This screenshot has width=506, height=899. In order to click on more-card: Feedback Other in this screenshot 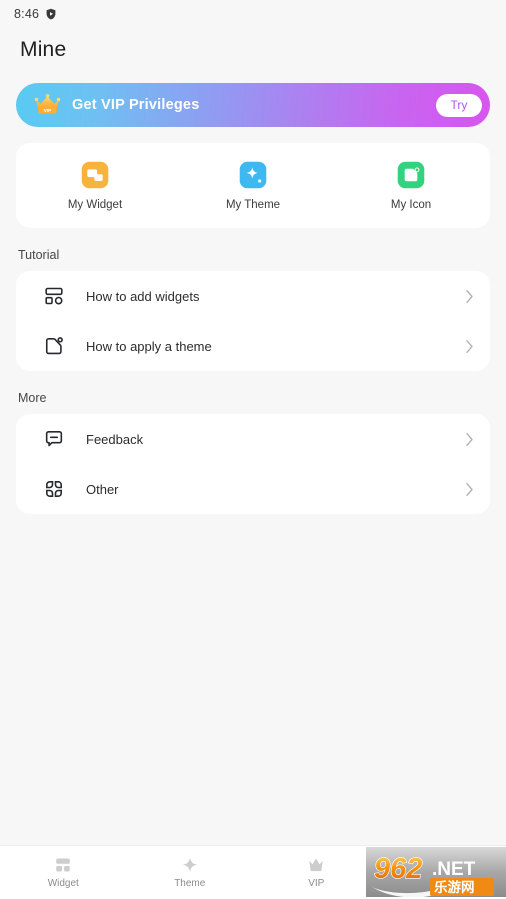, I will do `click(253, 464)`.